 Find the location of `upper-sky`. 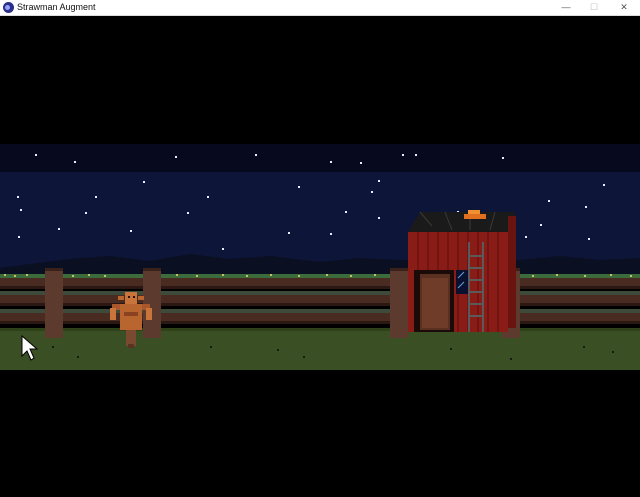

upper-sky is located at coordinates (320, 159).